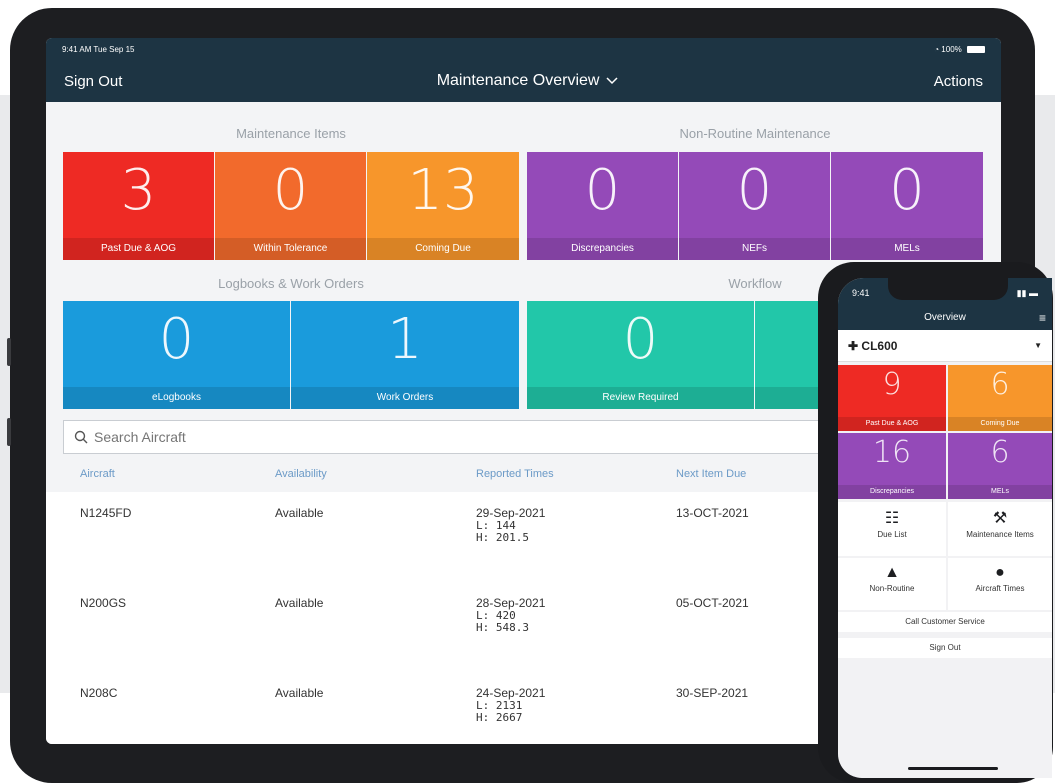 This screenshot has width=1055, height=783. Describe the element at coordinates (291, 133) in the screenshot. I see `section-maintenance-items: Maintenance Items` at that location.